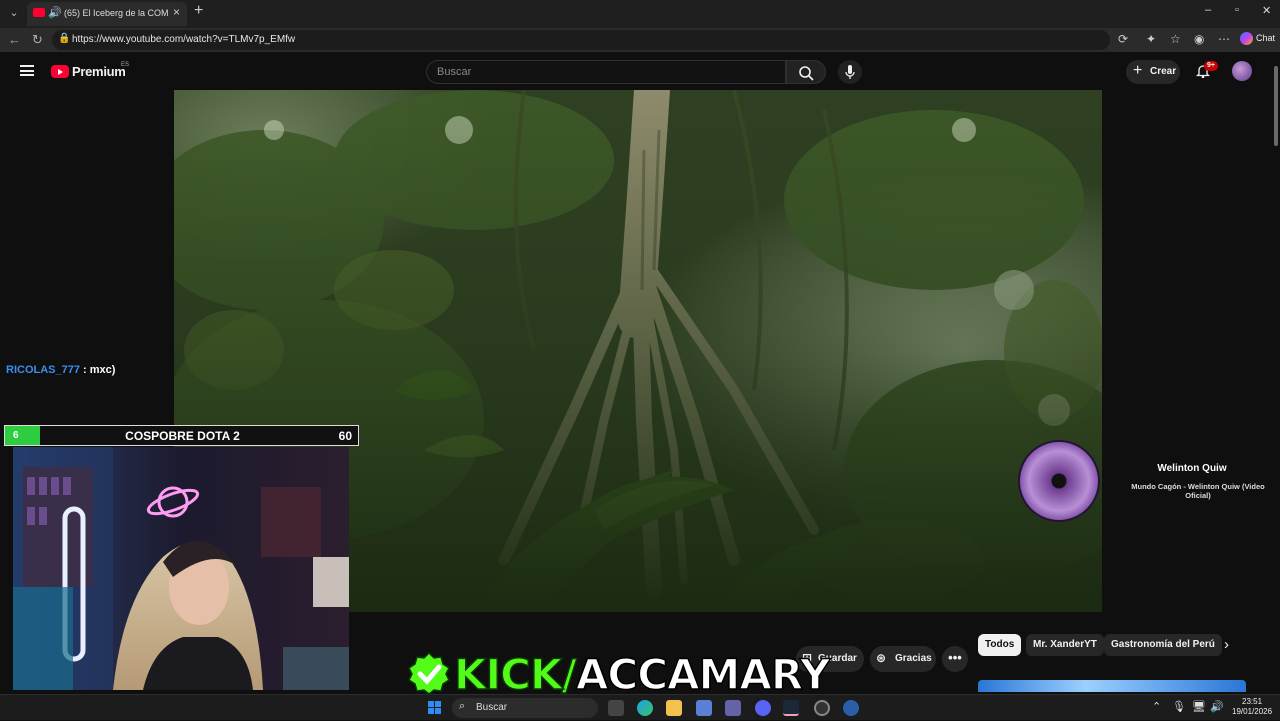 The width and height of the screenshot is (1280, 721). What do you see at coordinates (525, 708) in the screenshot?
I see `taskbar-search-input: ⌕ Buscar` at bounding box center [525, 708].